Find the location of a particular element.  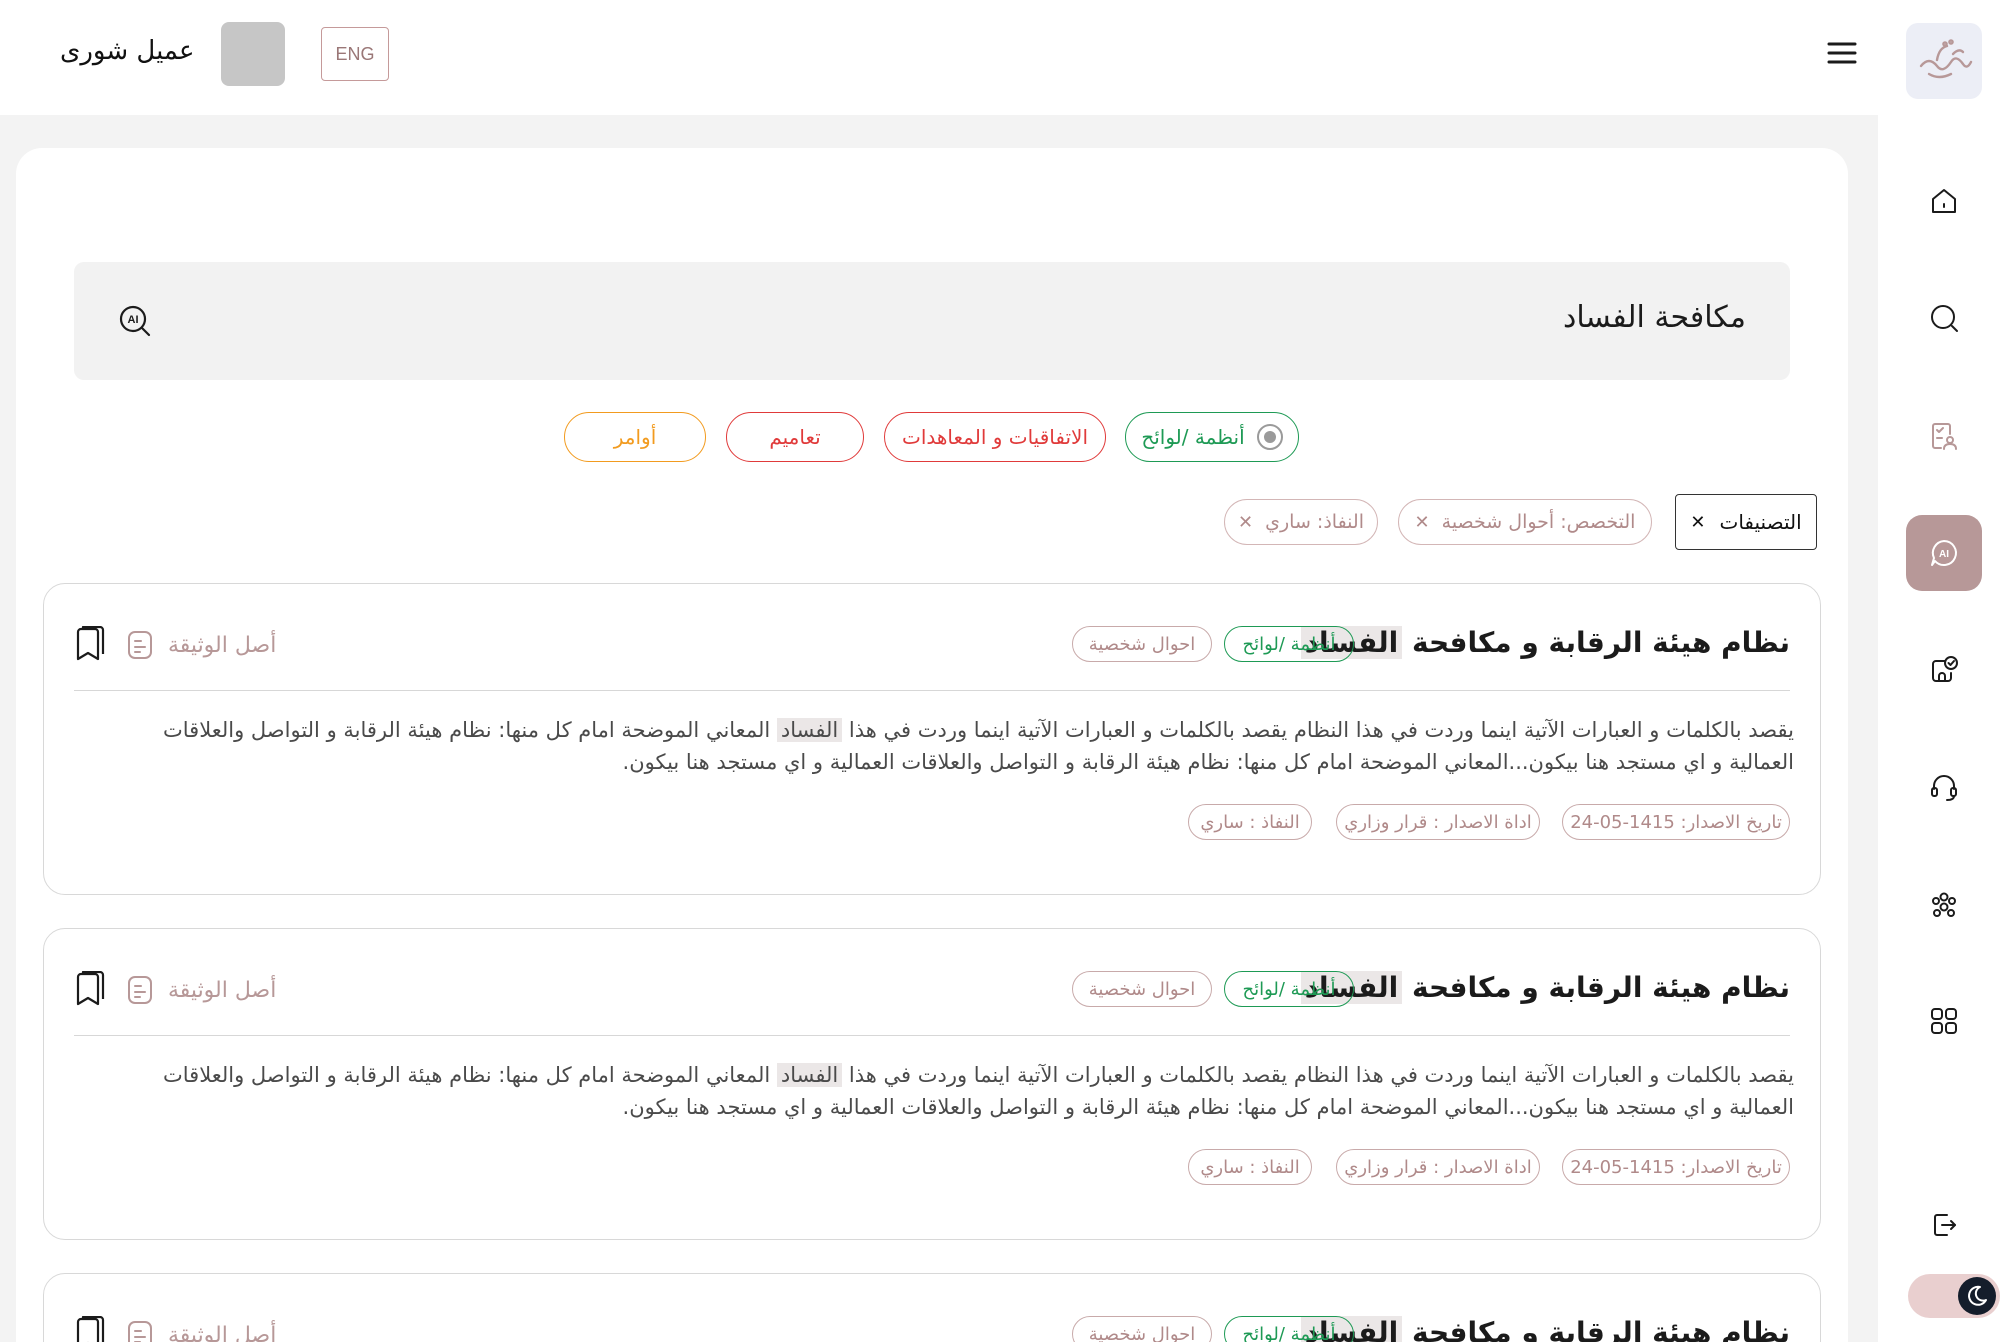

home-icon is located at coordinates (1944, 201).